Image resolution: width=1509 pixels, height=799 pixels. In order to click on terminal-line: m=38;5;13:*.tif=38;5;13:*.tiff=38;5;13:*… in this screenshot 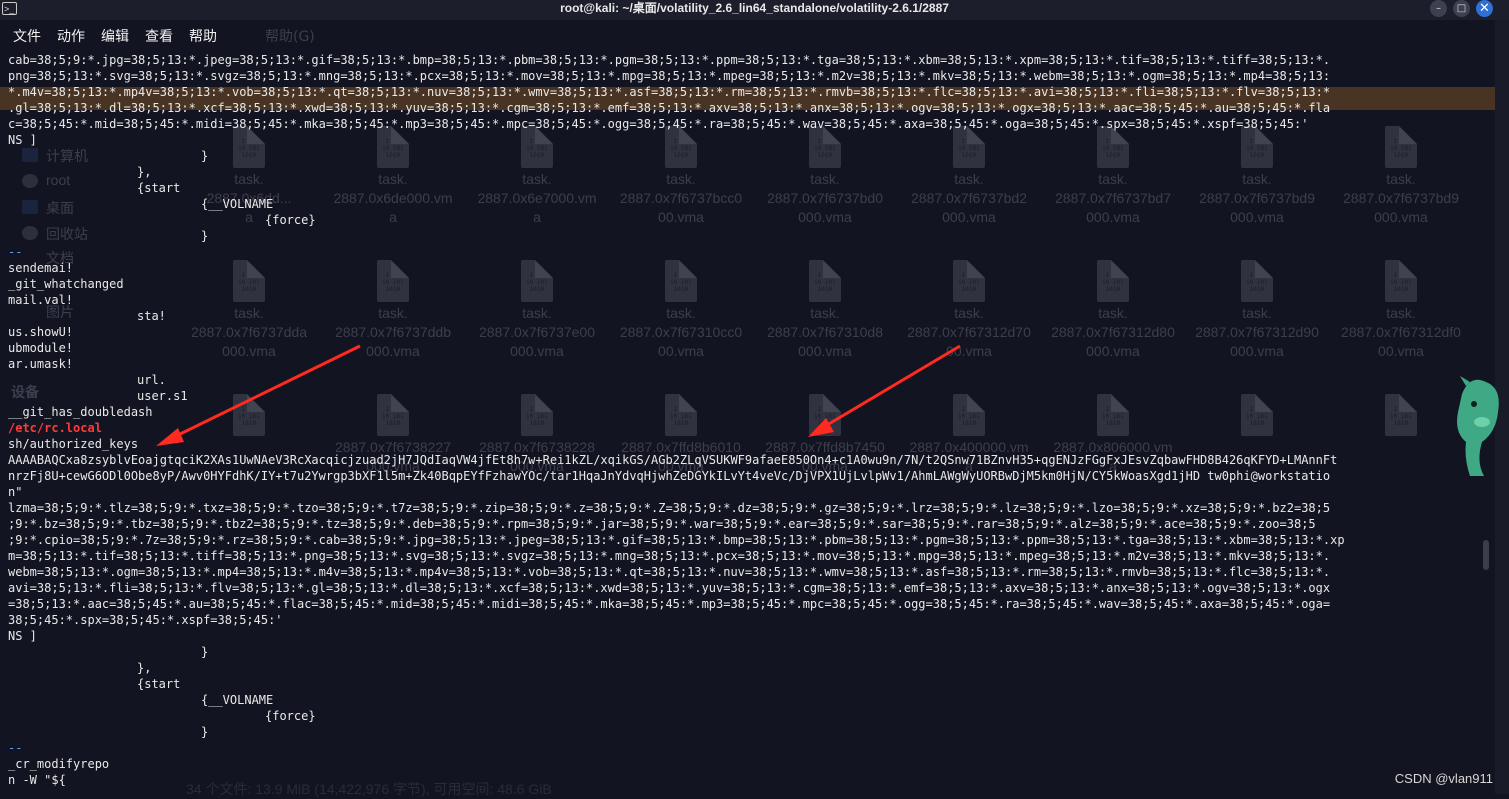, I will do `click(669, 556)`.